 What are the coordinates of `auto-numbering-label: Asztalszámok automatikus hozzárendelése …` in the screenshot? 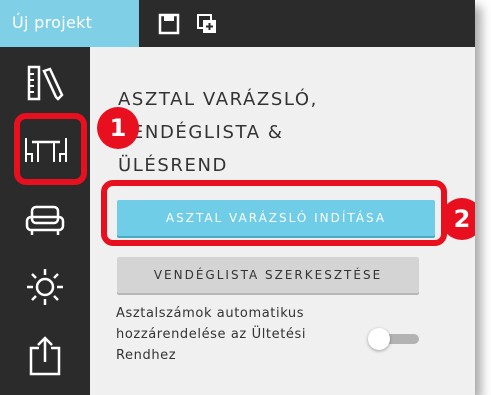 It's located at (246, 334).